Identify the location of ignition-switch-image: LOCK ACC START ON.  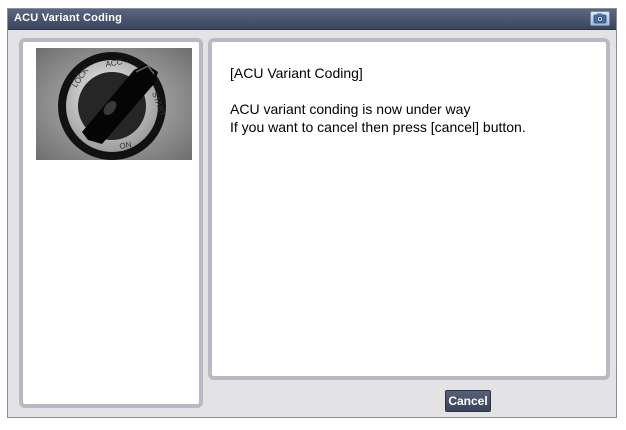
(114, 104).